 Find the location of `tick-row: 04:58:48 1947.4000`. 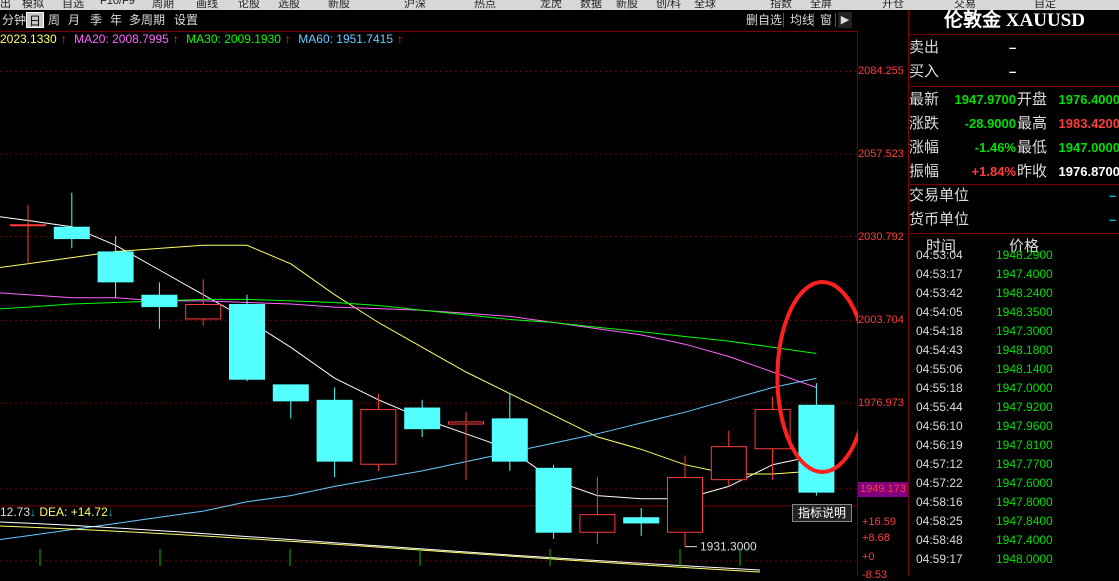

tick-row: 04:58:48 1947.4000 is located at coordinates (1014, 540).